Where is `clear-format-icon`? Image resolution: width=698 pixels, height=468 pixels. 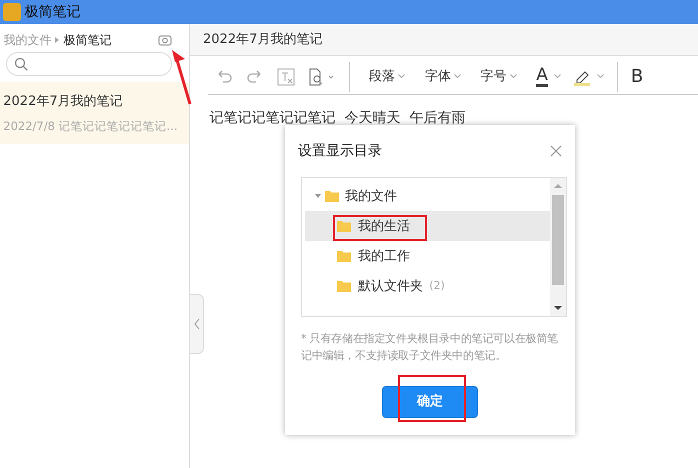
clear-format-icon is located at coordinates (285, 77).